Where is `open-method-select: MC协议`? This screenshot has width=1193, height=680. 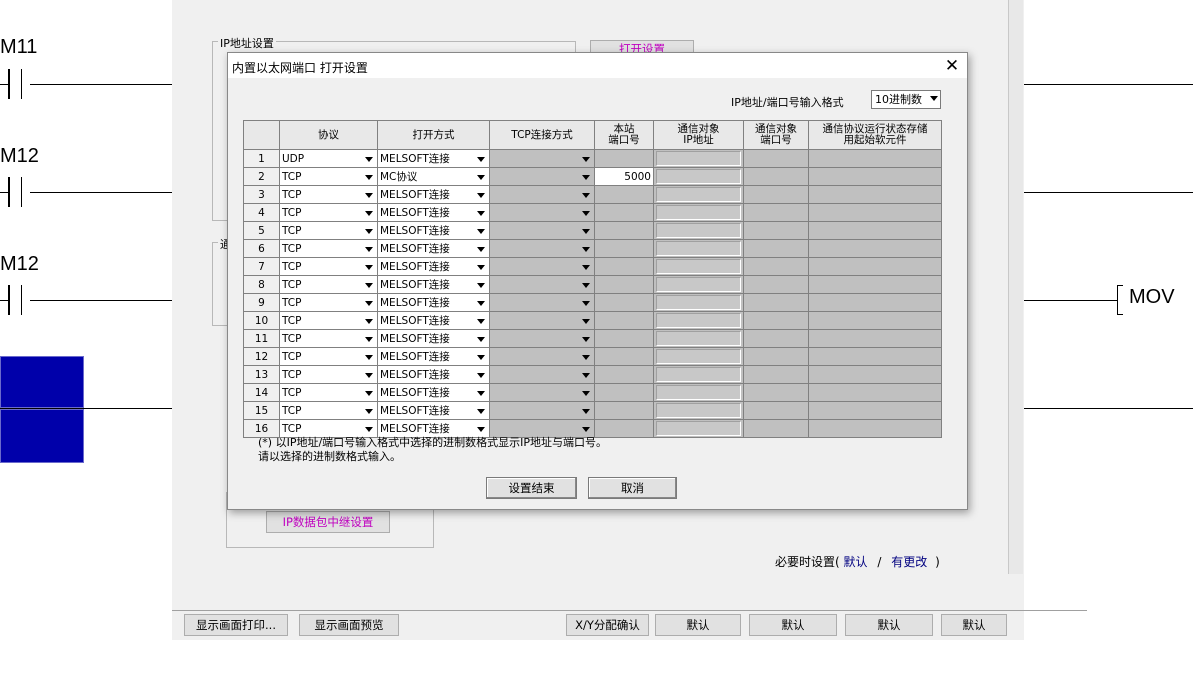 open-method-select: MC协议 is located at coordinates (433, 176).